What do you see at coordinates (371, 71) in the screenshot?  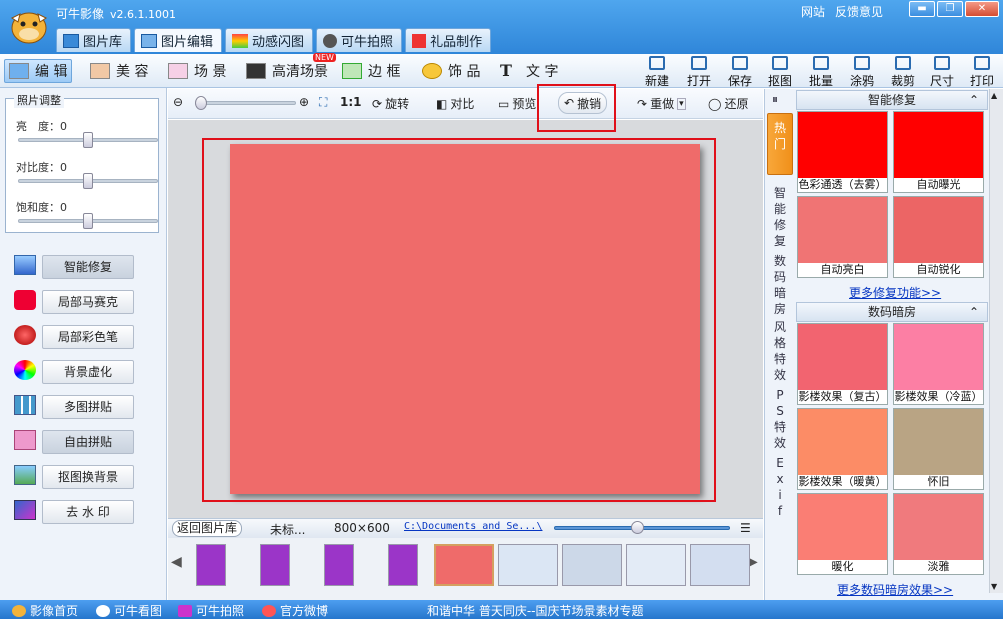 I see `mode-frame: 边 框` at bounding box center [371, 71].